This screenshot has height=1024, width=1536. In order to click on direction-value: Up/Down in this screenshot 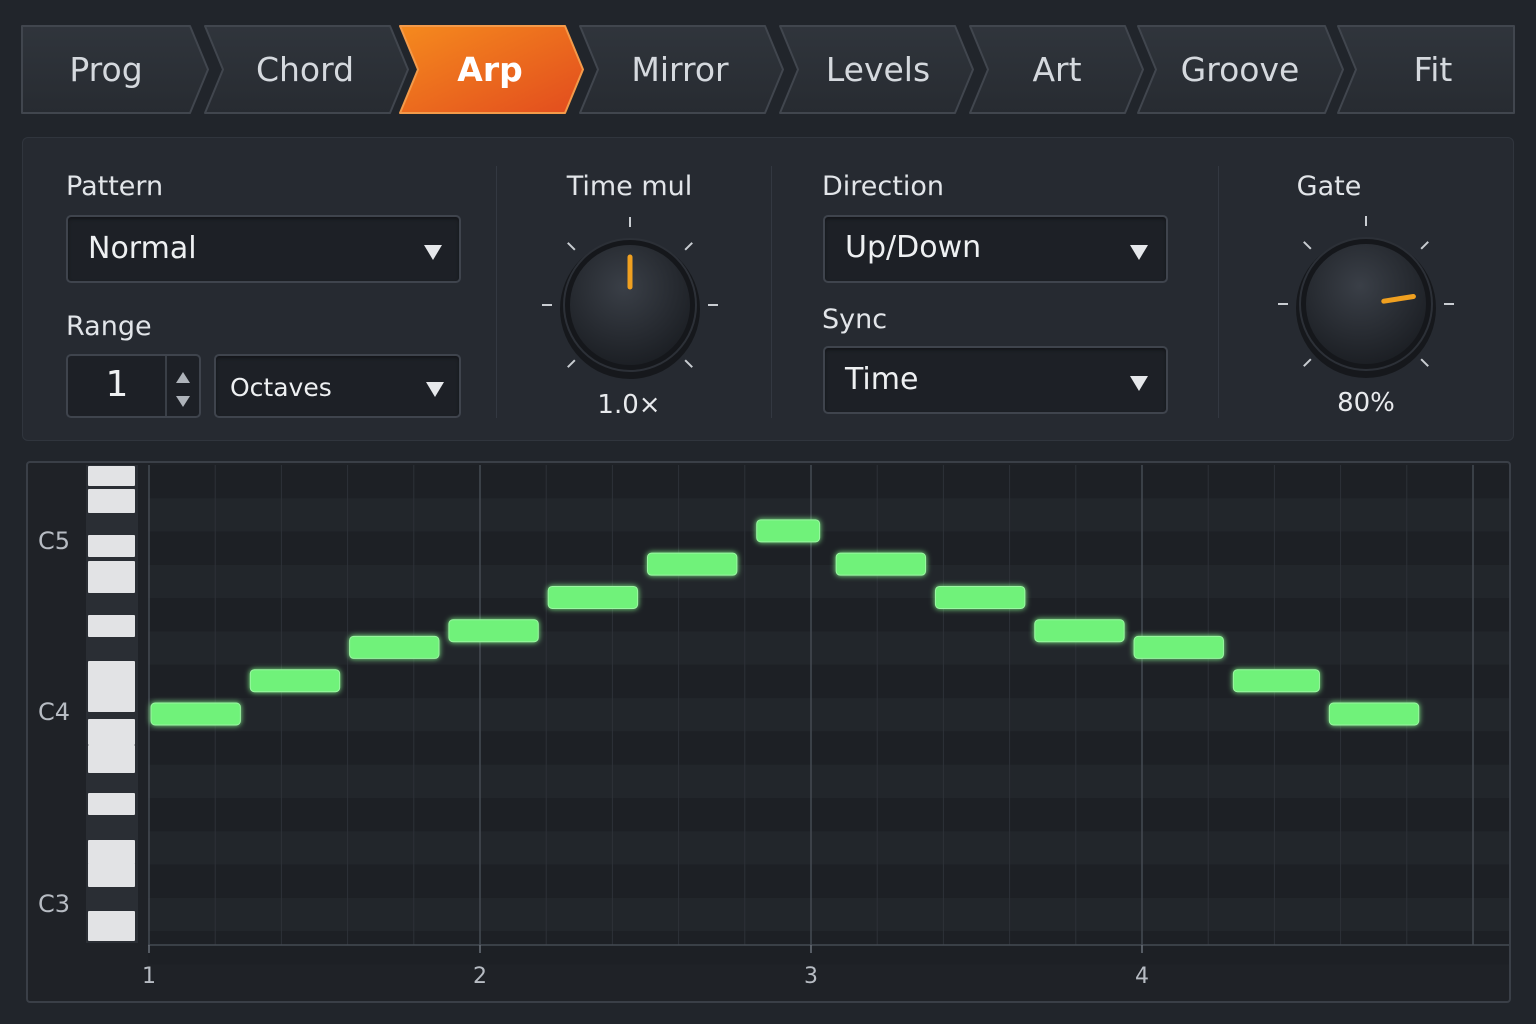, I will do `click(913, 247)`.